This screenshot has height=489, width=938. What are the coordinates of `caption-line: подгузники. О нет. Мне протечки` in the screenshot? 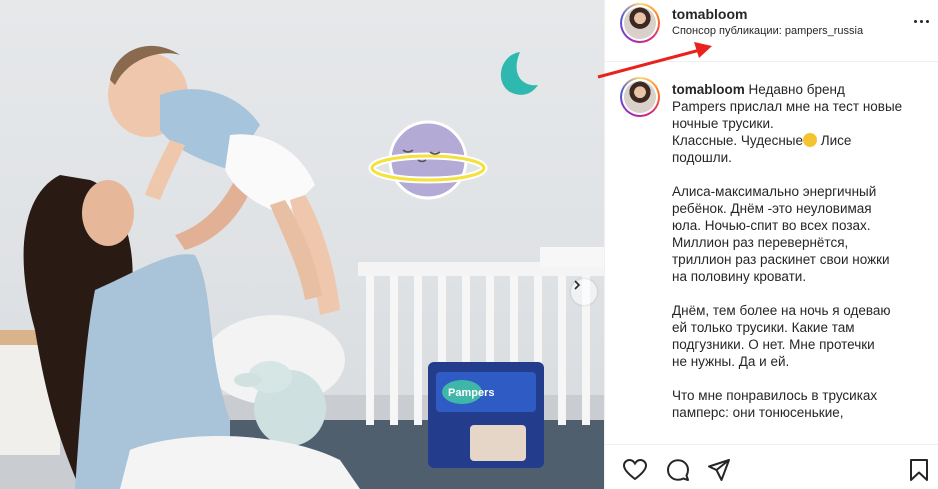 It's located at (773, 344).